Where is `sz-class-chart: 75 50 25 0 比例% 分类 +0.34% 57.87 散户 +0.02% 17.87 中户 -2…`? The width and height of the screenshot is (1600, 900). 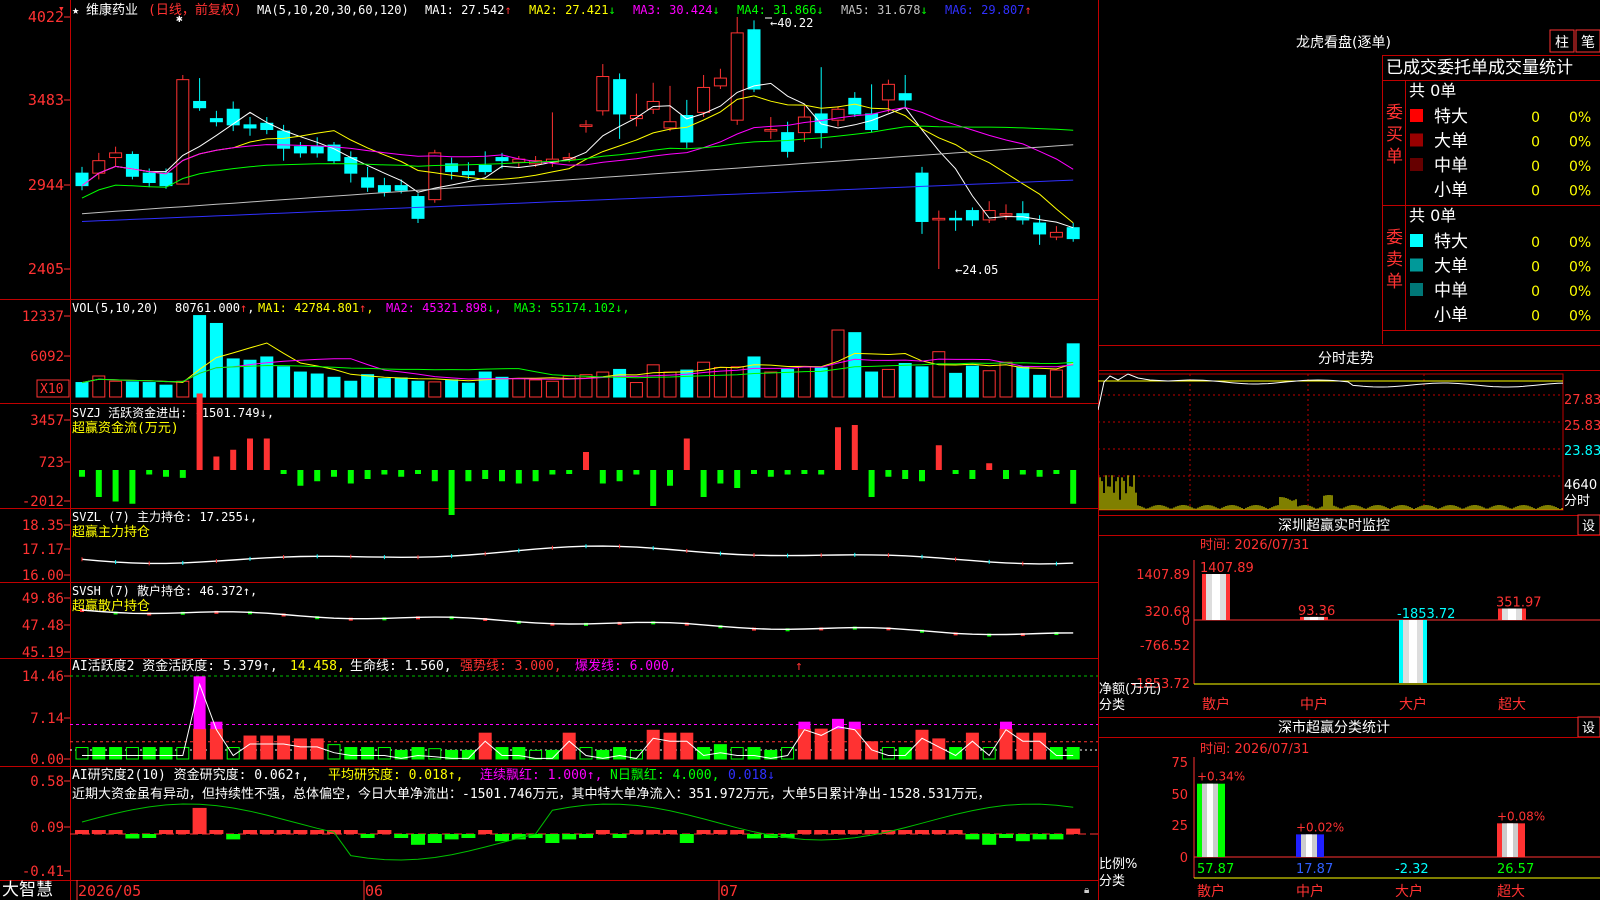
sz-class-chart: 75 50 25 0 比例% 分类 +0.34% 57.87 散户 +0.02% 17.87 中户 -2… is located at coordinates (1349, 828).